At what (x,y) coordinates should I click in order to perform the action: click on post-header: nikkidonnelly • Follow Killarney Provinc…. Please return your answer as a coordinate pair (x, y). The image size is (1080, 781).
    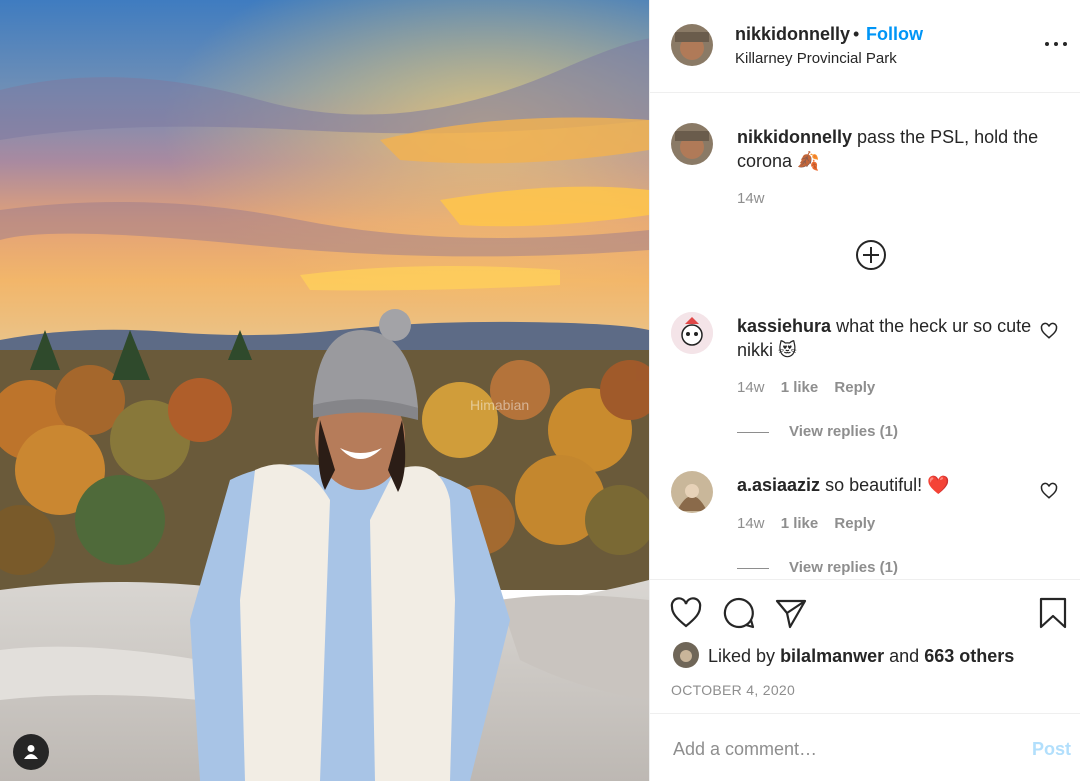
    Looking at the image, I should click on (865, 46).